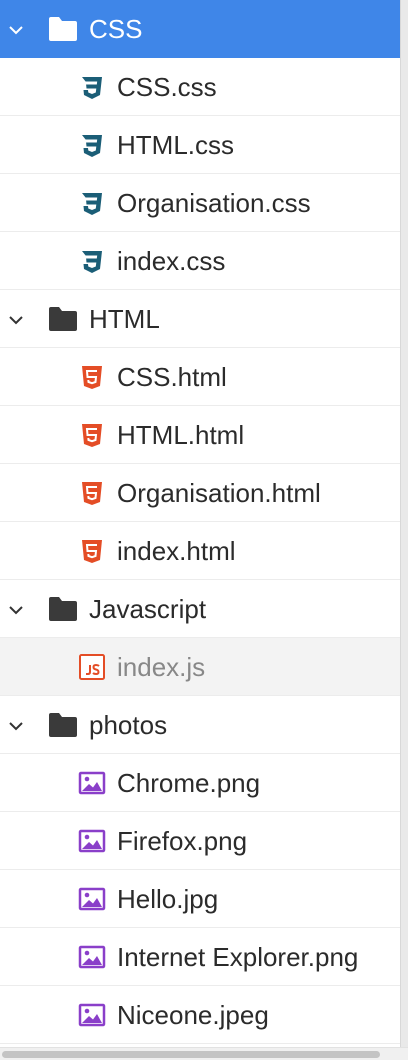 This screenshot has height=1060, width=408. Describe the element at coordinates (175, 145) in the screenshot. I see `file-label: HTML.css` at that location.